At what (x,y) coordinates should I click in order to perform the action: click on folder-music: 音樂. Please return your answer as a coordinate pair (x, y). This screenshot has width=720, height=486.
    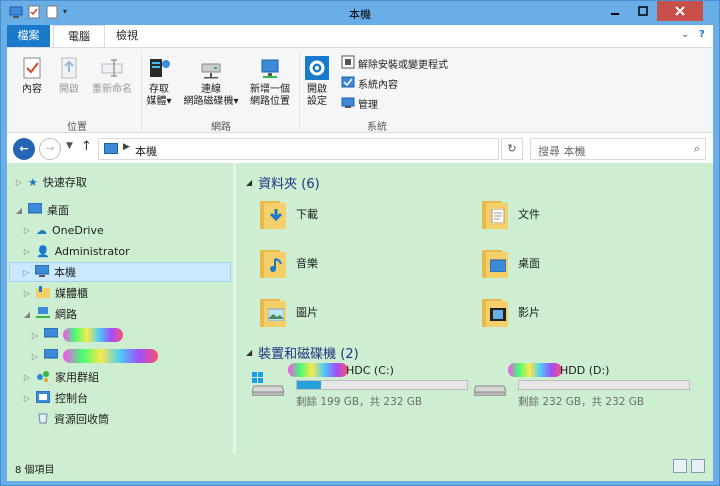
    Looking at the image, I should click on (288, 263).